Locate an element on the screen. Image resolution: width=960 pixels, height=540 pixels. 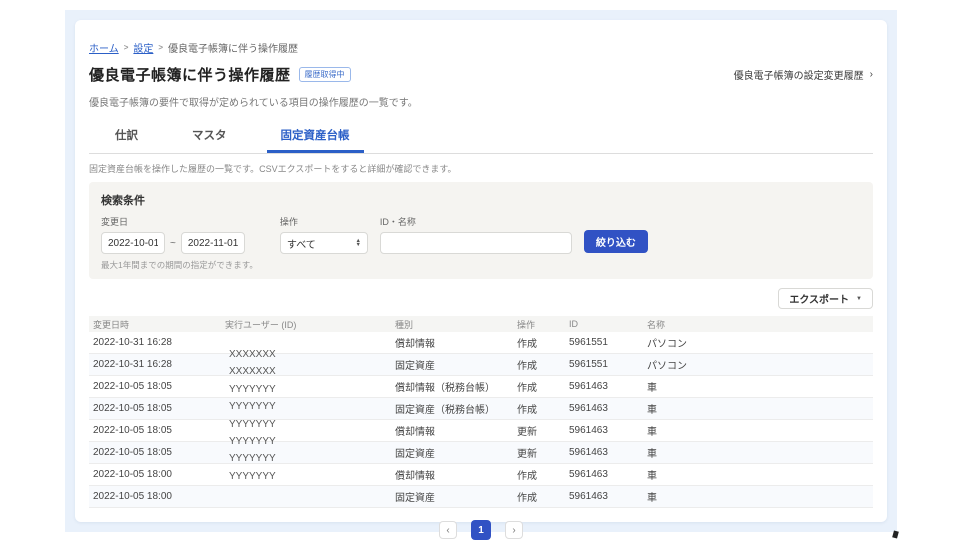
tab-bar: 仕訳 マスタ 固定資産台帳 is located at coordinates (481, 136).